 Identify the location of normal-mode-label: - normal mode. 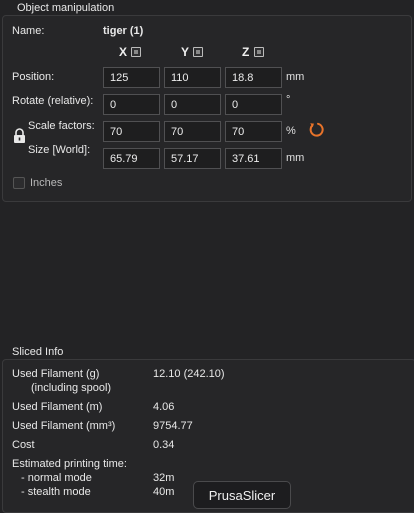
(56, 478).